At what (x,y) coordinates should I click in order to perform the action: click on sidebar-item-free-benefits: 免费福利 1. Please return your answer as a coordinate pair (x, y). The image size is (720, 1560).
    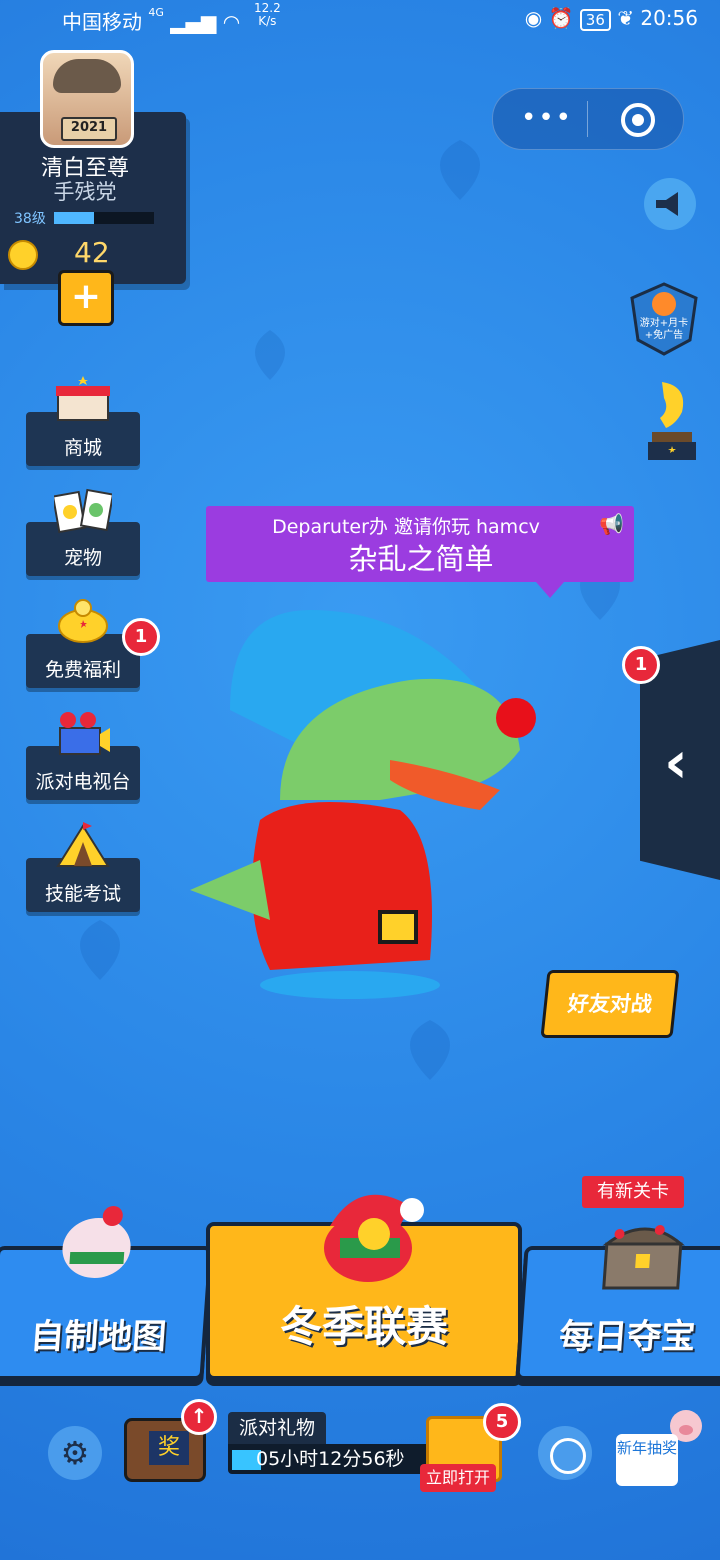
    Looking at the image, I should click on (93, 643).